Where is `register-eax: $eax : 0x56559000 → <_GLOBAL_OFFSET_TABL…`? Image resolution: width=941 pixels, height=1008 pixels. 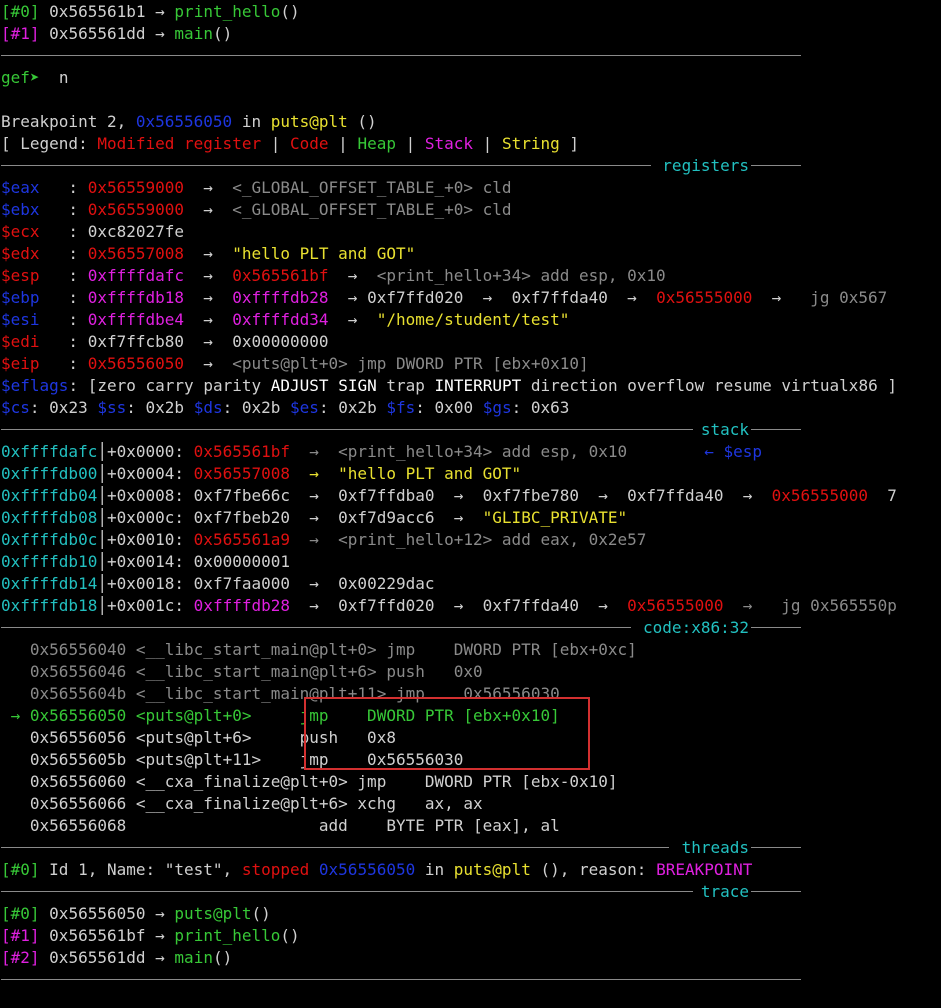
register-eax: $eax : 0x56559000 → <_GLOBAL_OFFSET_TABL… is located at coordinates (256, 187).